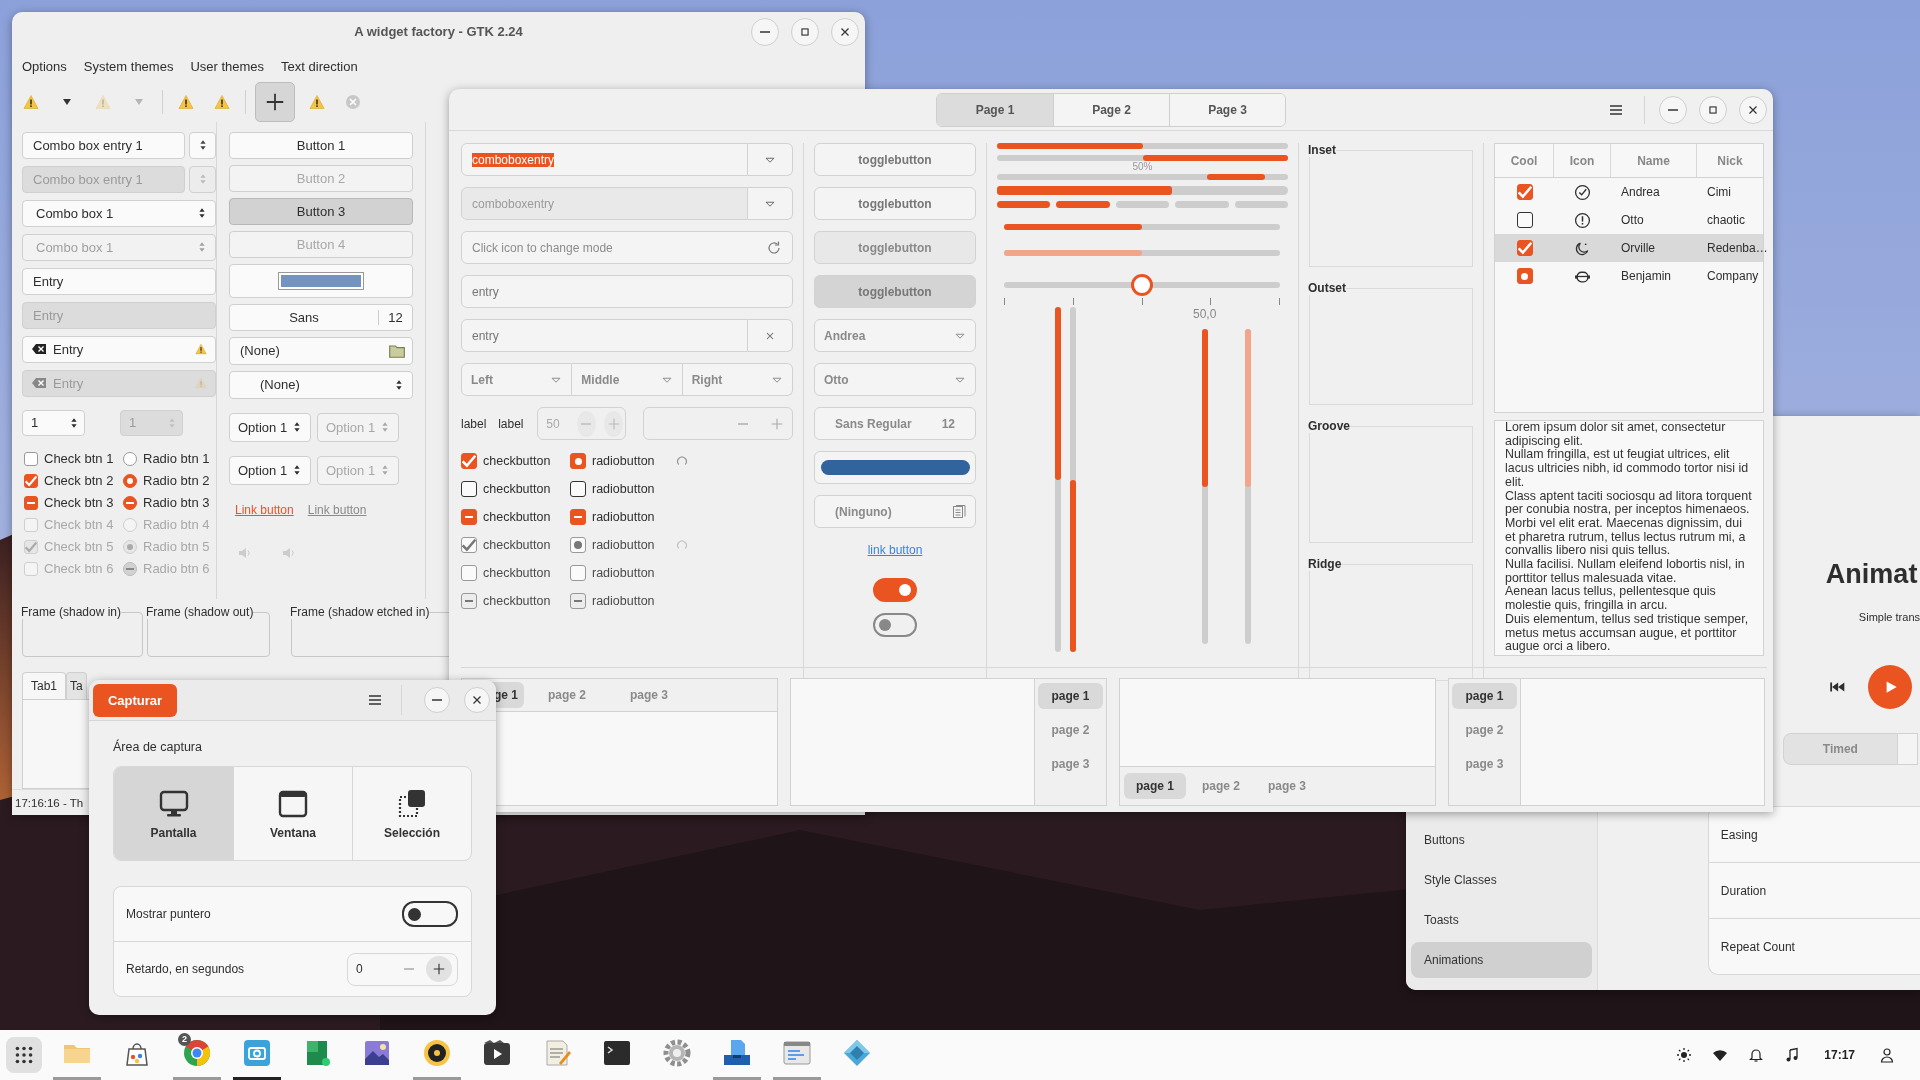 This screenshot has width=1920, height=1080. Describe the element at coordinates (321, 317) in the screenshot. I see `font-button: Sans 12` at that location.